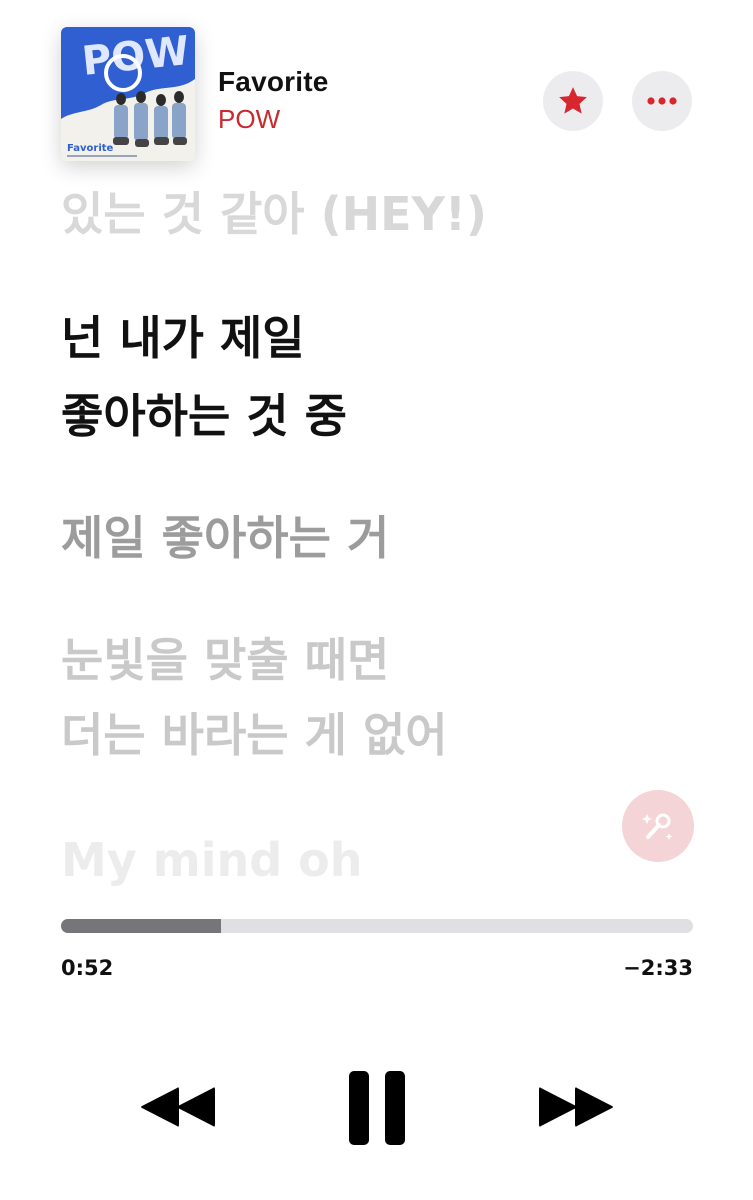 The width and height of the screenshot is (753, 1200). Describe the element at coordinates (90, 148) in the screenshot. I see `artwork-cover-title: Favorite` at that location.